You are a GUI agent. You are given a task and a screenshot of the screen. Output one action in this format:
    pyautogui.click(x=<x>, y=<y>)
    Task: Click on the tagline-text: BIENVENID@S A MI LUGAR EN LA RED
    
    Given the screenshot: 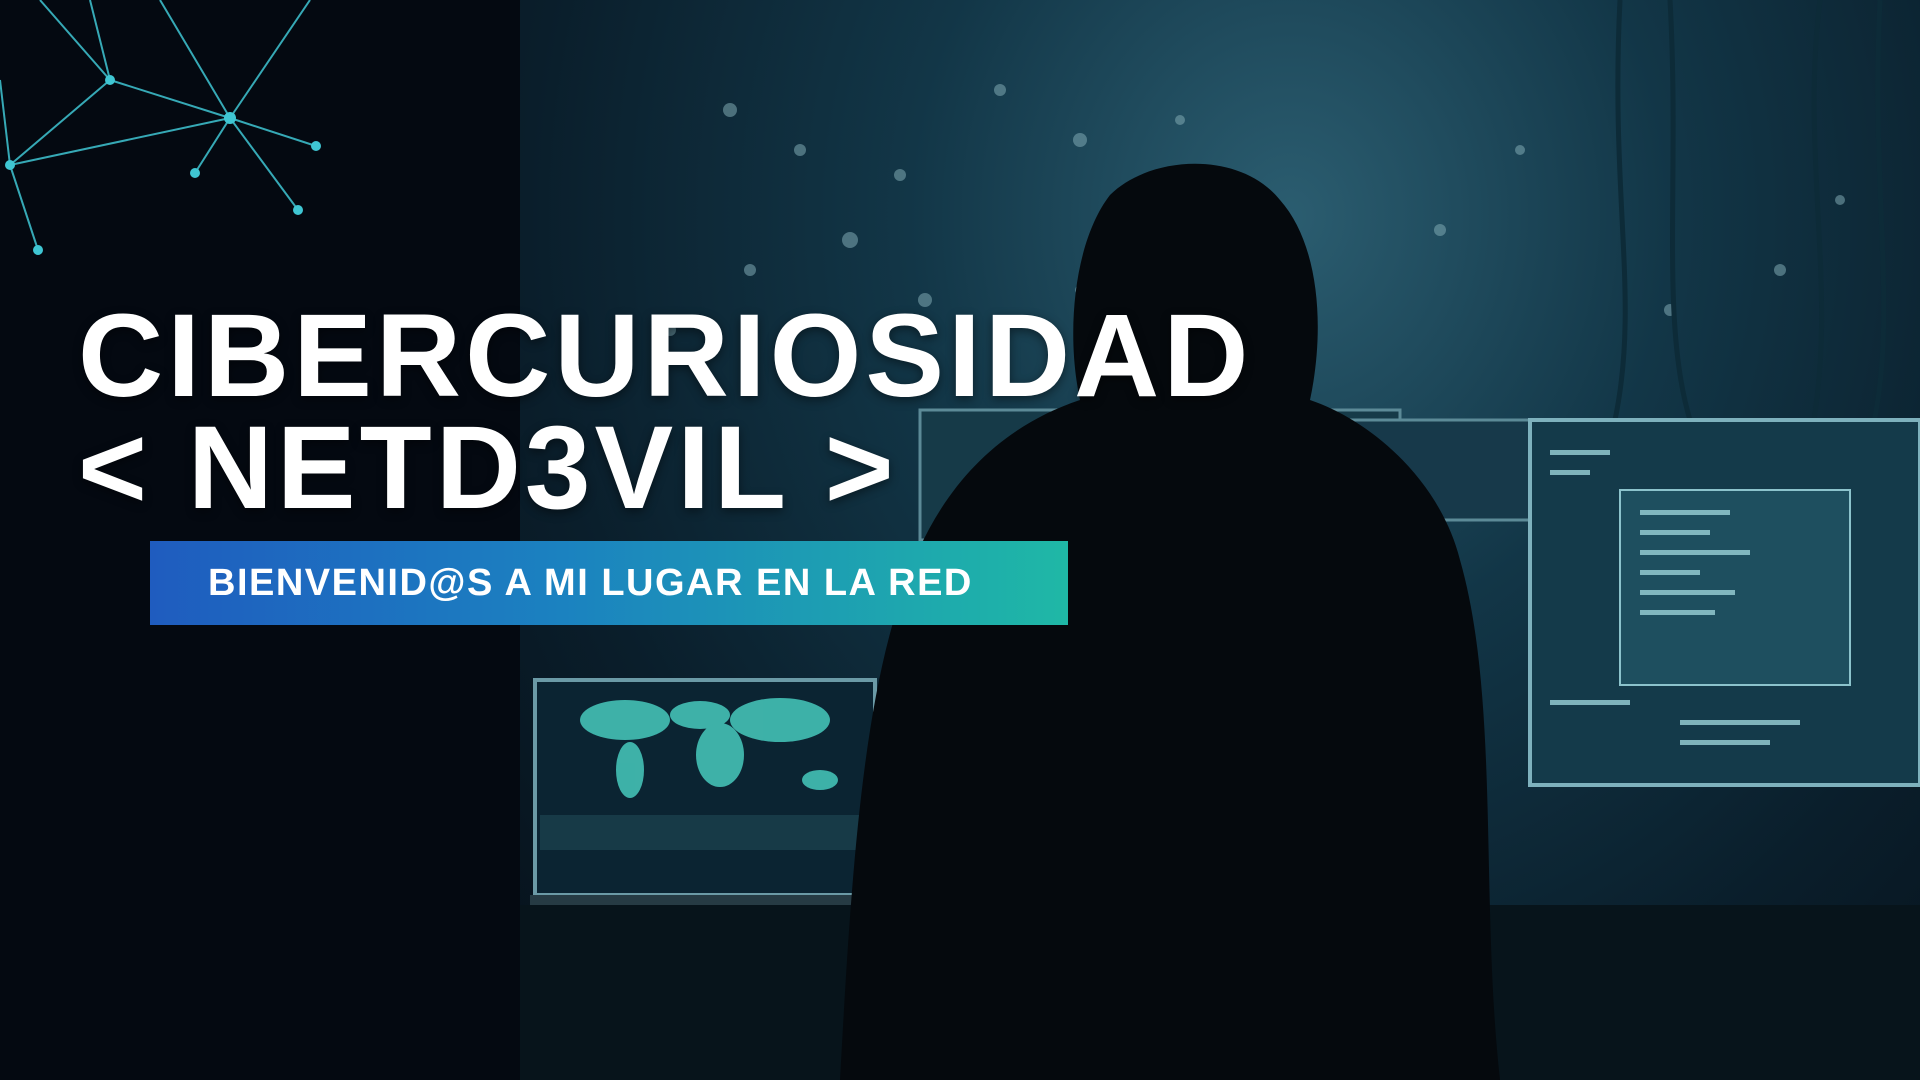 What is the action you would take?
    pyautogui.click(x=590, y=582)
    